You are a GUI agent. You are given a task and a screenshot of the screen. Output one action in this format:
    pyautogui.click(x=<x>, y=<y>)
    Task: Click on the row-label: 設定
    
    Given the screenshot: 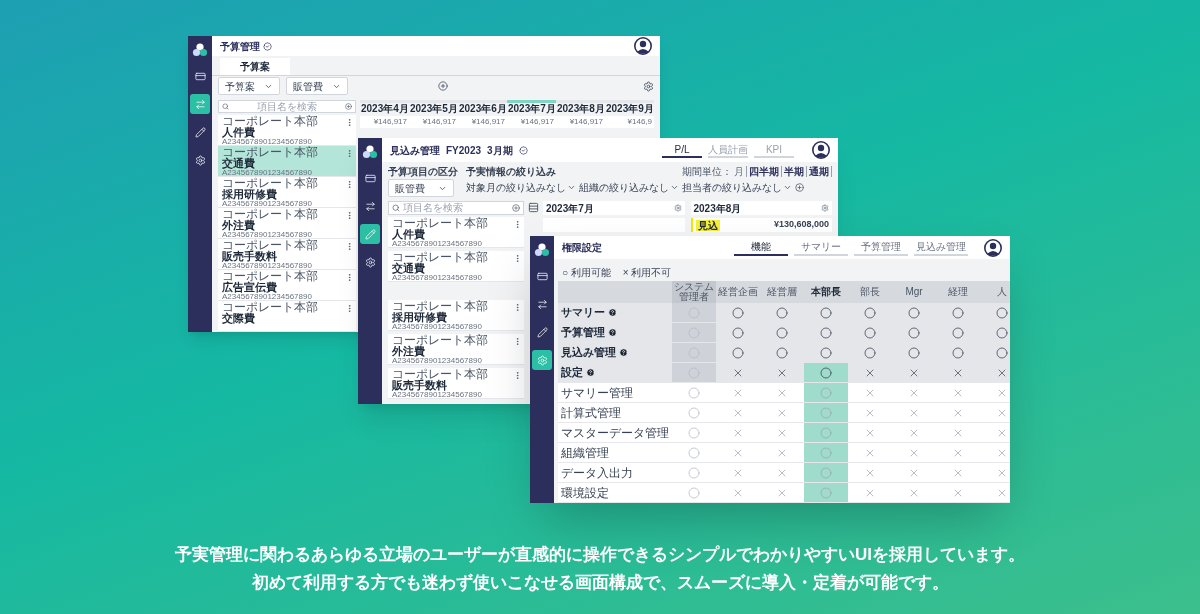 What is the action you would take?
    pyautogui.click(x=572, y=373)
    